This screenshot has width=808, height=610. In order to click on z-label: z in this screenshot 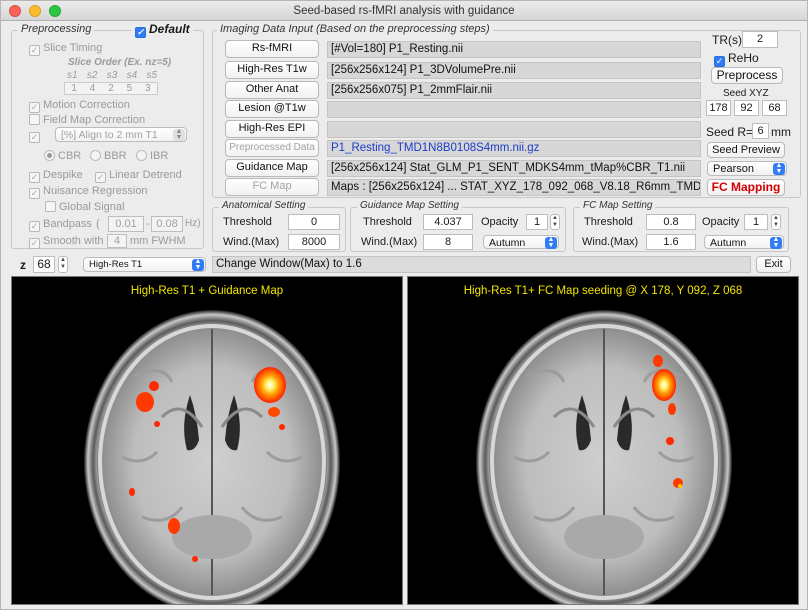, I will do `click(23, 265)`.